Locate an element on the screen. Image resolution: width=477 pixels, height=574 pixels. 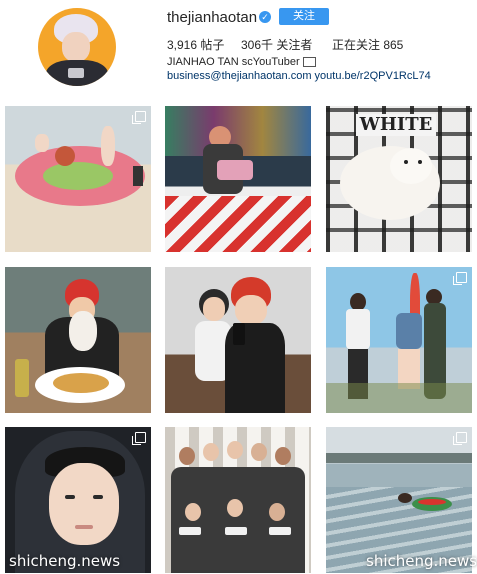
posts-count: 3,916 帖子 is located at coordinates (196, 45).